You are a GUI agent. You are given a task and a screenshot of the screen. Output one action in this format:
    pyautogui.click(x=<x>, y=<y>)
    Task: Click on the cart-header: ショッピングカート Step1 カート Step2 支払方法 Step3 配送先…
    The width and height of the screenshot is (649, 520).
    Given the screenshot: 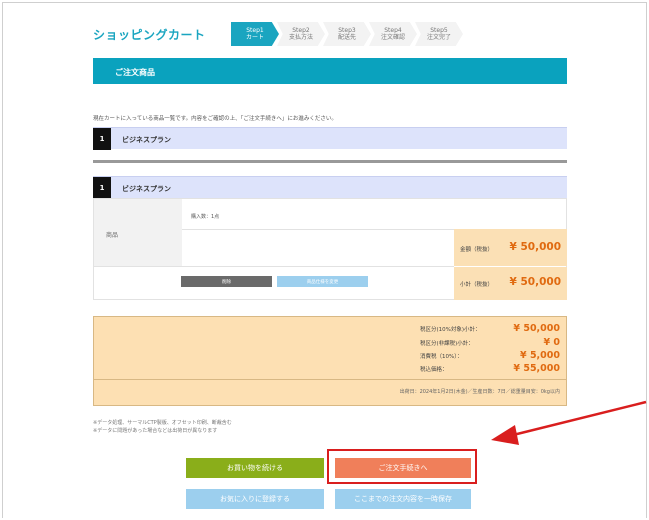 What is the action you would take?
    pyautogui.click(x=330, y=35)
    